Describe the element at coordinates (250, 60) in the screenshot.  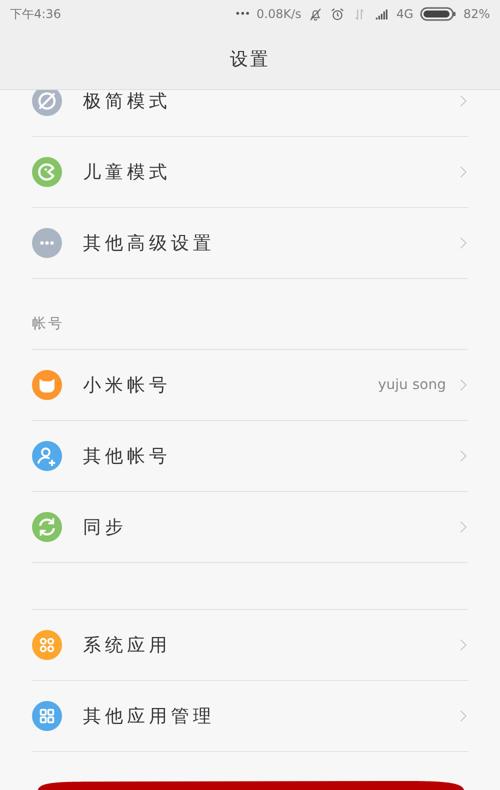
I see `screen-title: 设置` at that location.